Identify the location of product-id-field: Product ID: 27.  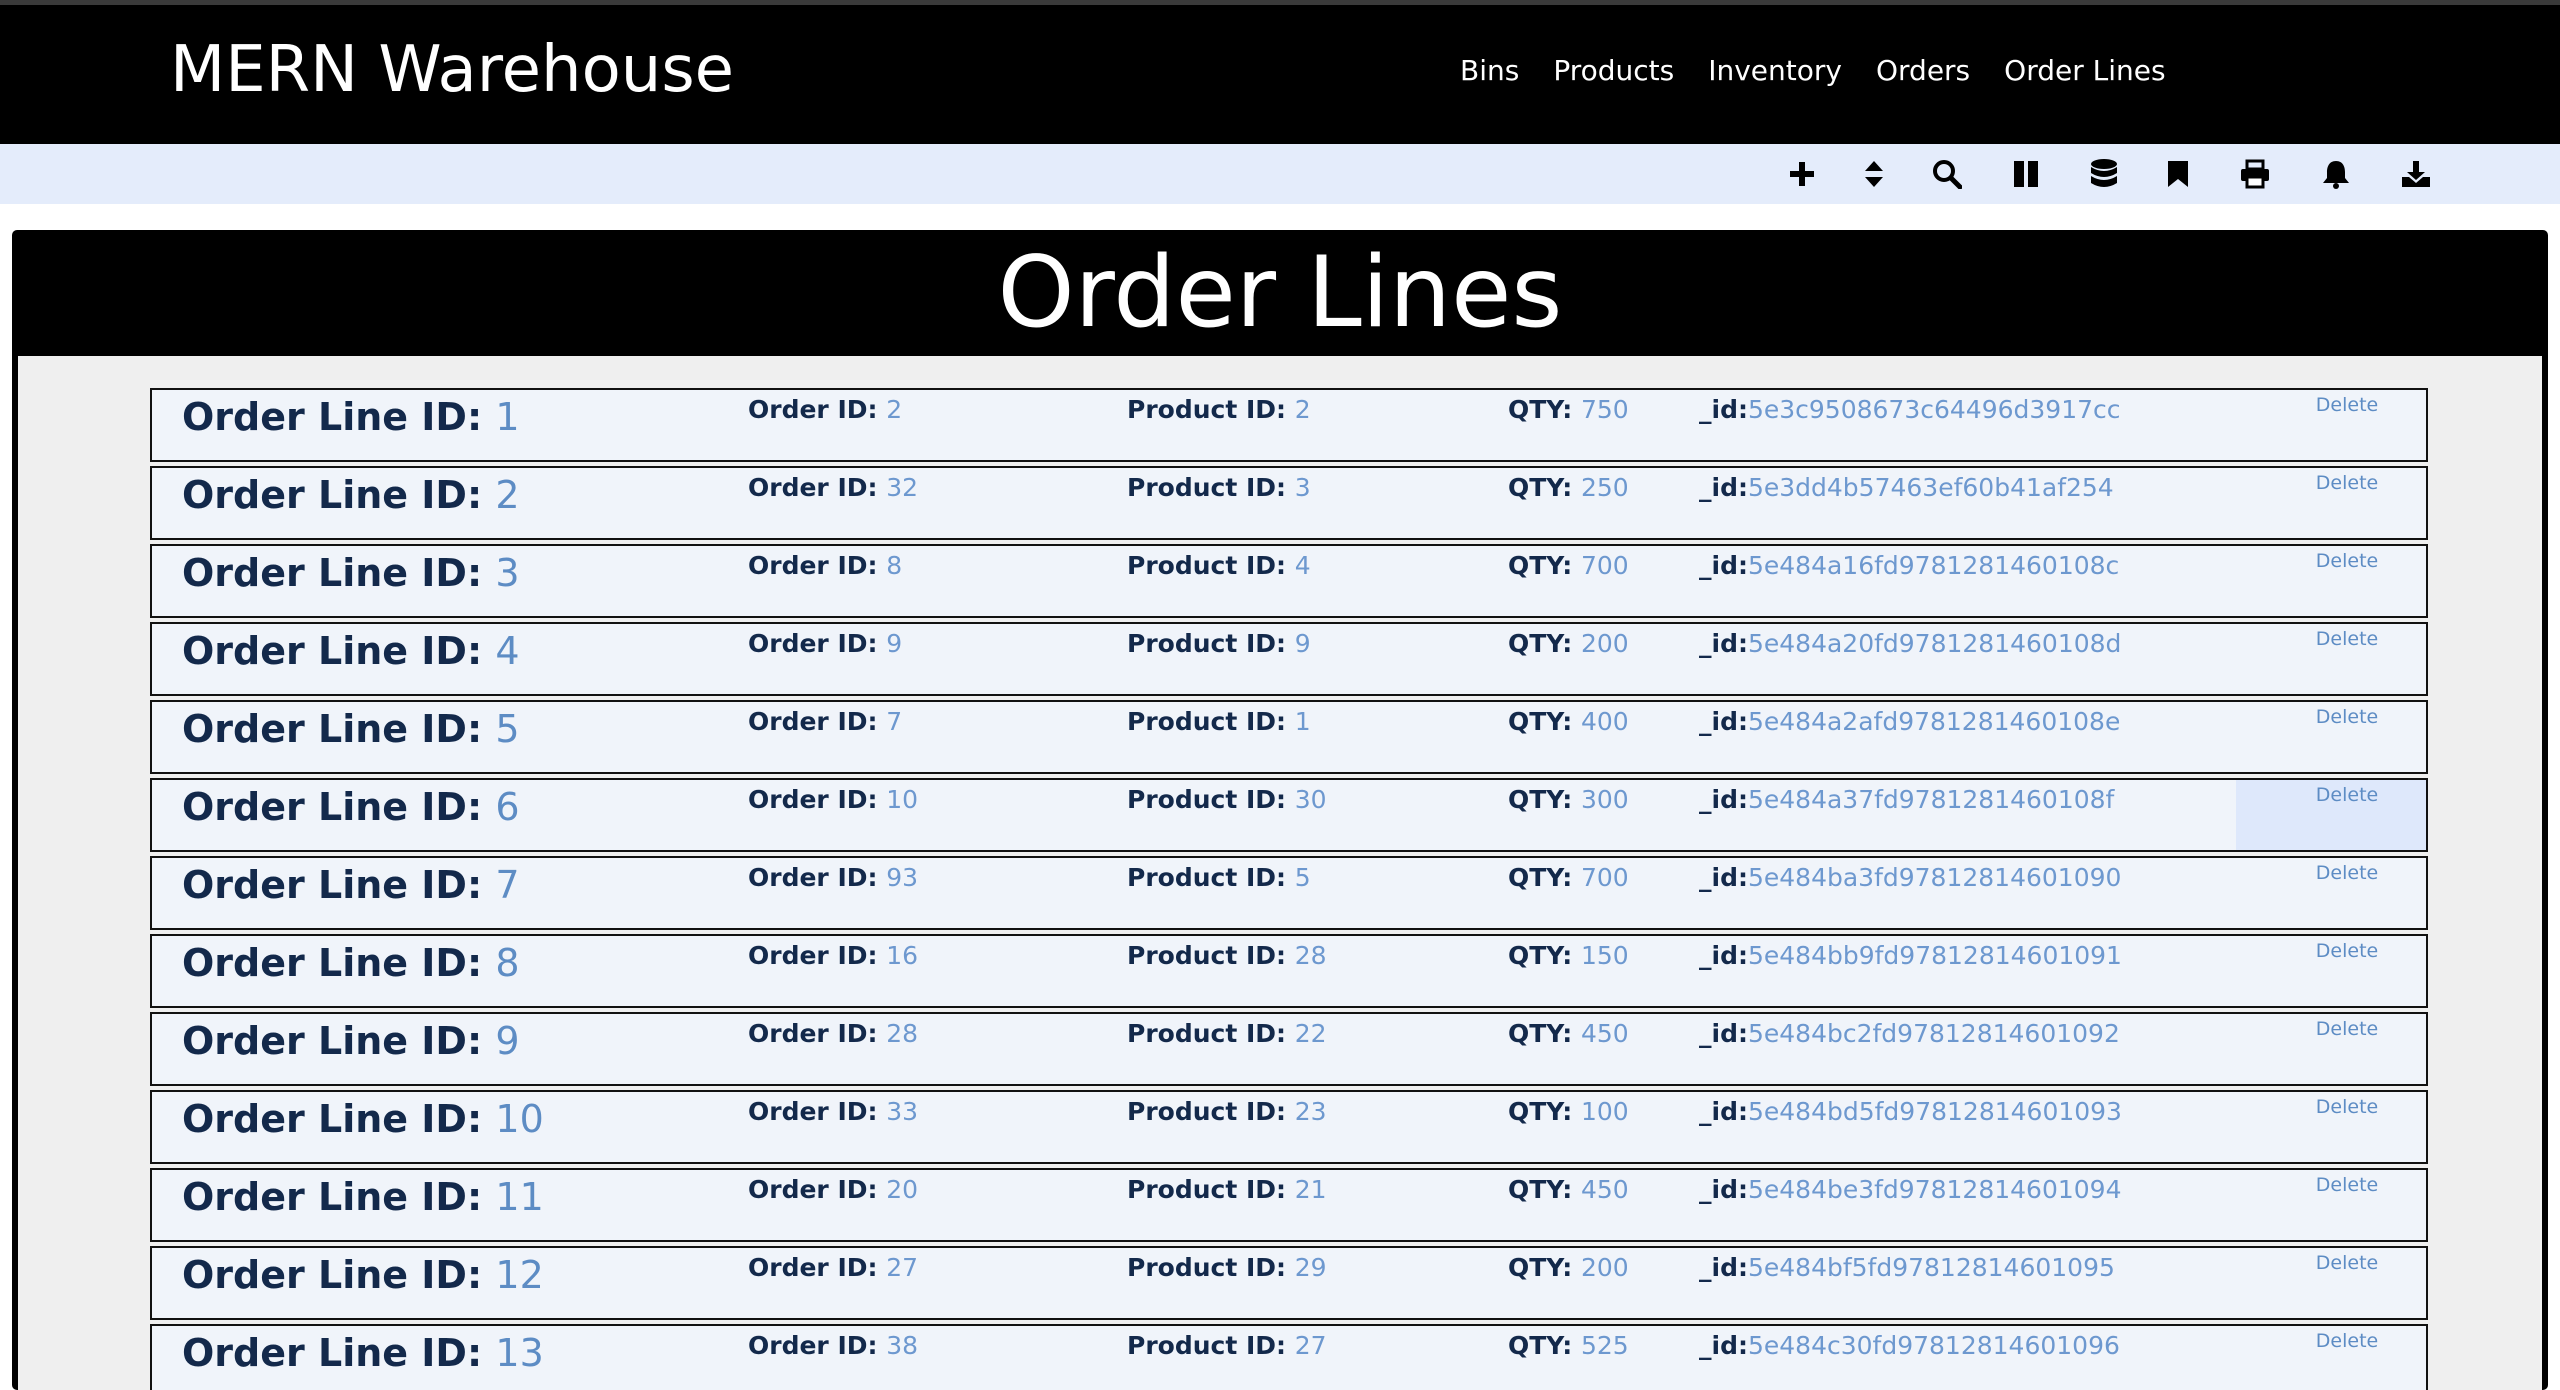
(1227, 1346).